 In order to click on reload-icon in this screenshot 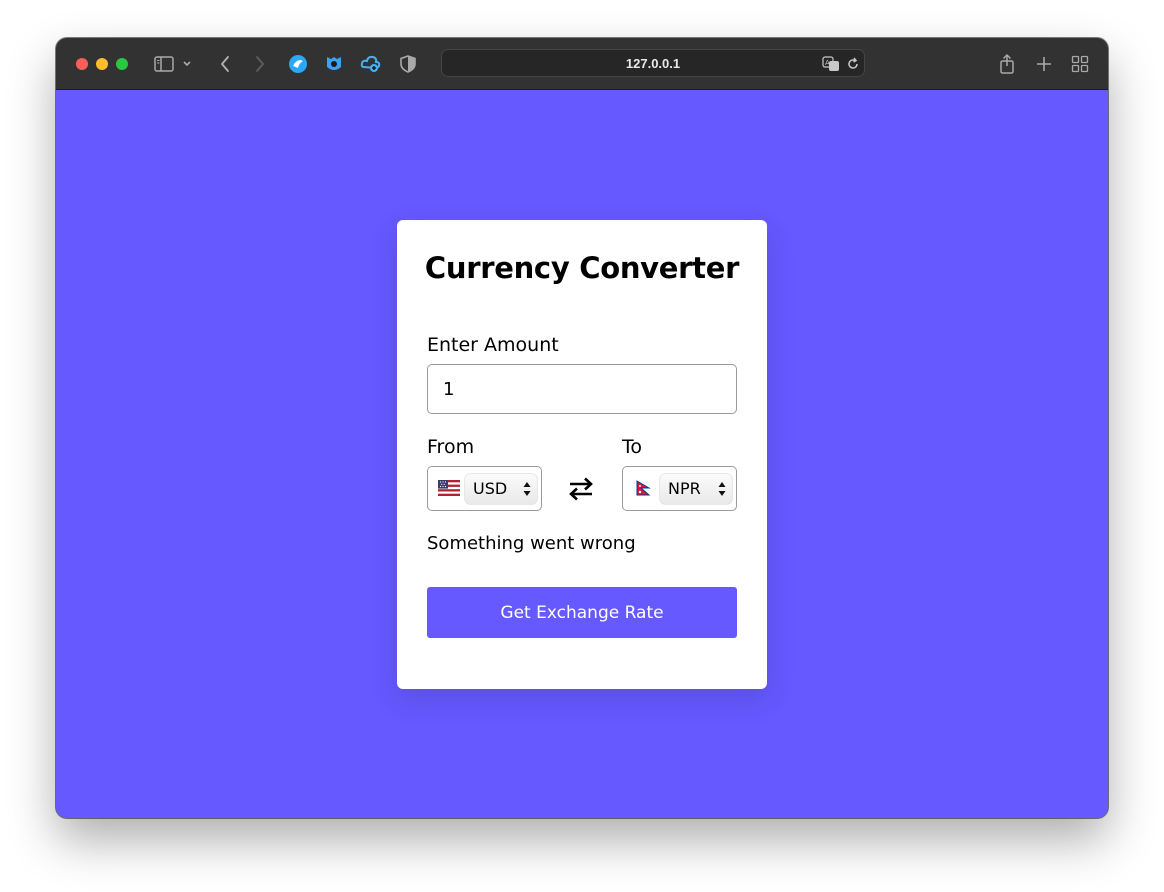, I will do `click(853, 64)`.